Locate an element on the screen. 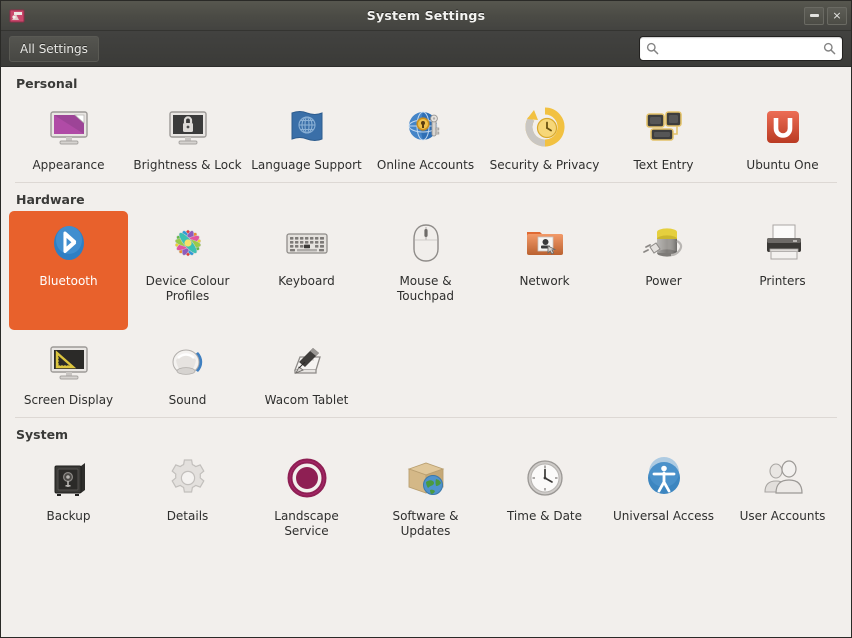 This screenshot has height=638, width=852. settings-tile-appearance: Appearance is located at coordinates (68, 137).